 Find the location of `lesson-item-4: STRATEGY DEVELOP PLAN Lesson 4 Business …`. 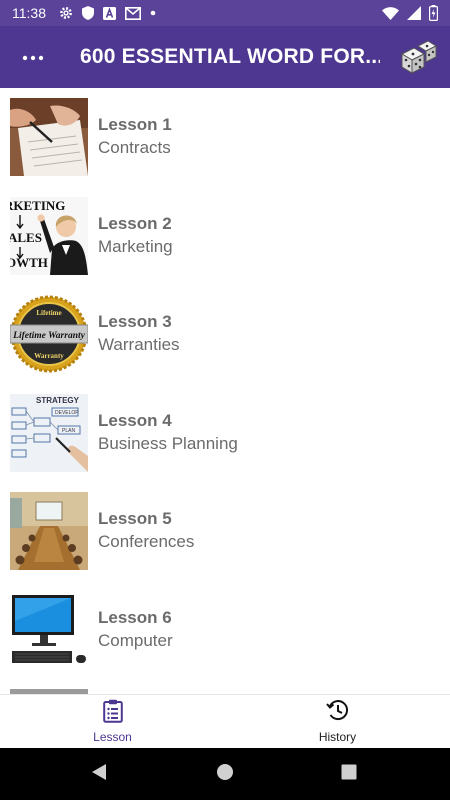

lesson-item-4: STRATEGY DEVELOP PLAN Lesson 4 Business … is located at coordinates (225, 433).